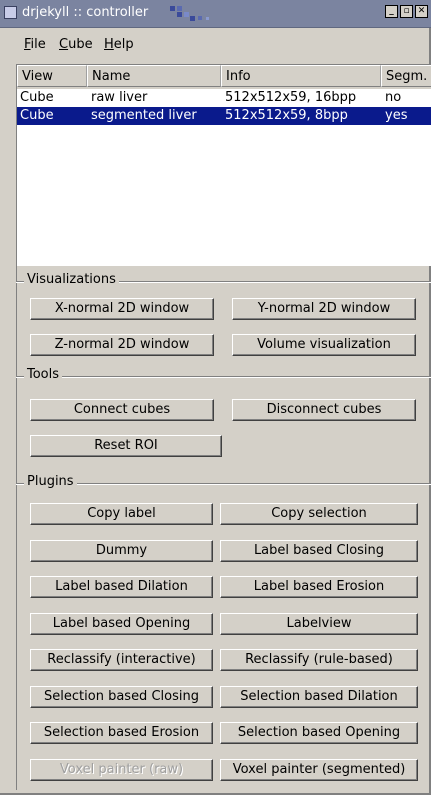 This screenshot has height=795, width=431. I want to click on plugin-button-copy-label: Copy label, so click(121, 514).